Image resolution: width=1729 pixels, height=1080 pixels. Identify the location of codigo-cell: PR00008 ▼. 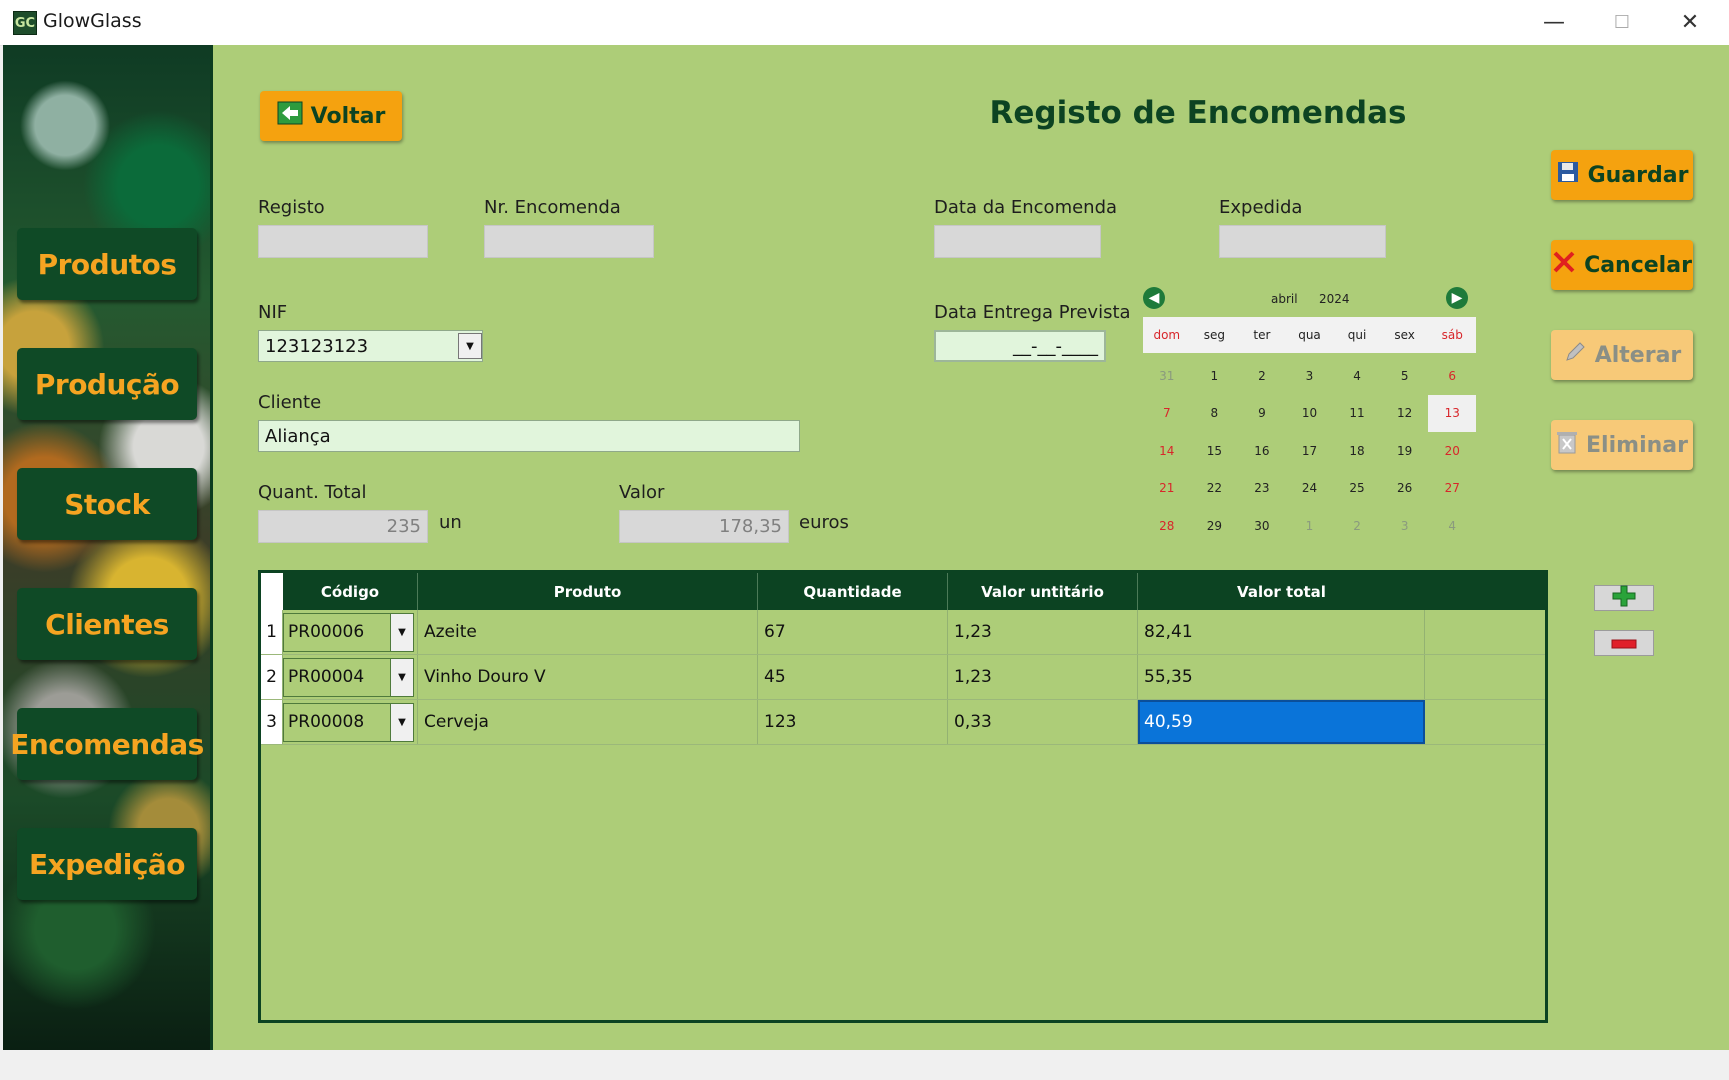
(350, 722).